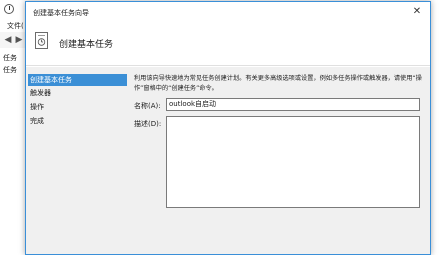  Describe the element at coordinates (77, 80) in the screenshot. I see `step-create-basic-task: 创建基本任务` at that location.